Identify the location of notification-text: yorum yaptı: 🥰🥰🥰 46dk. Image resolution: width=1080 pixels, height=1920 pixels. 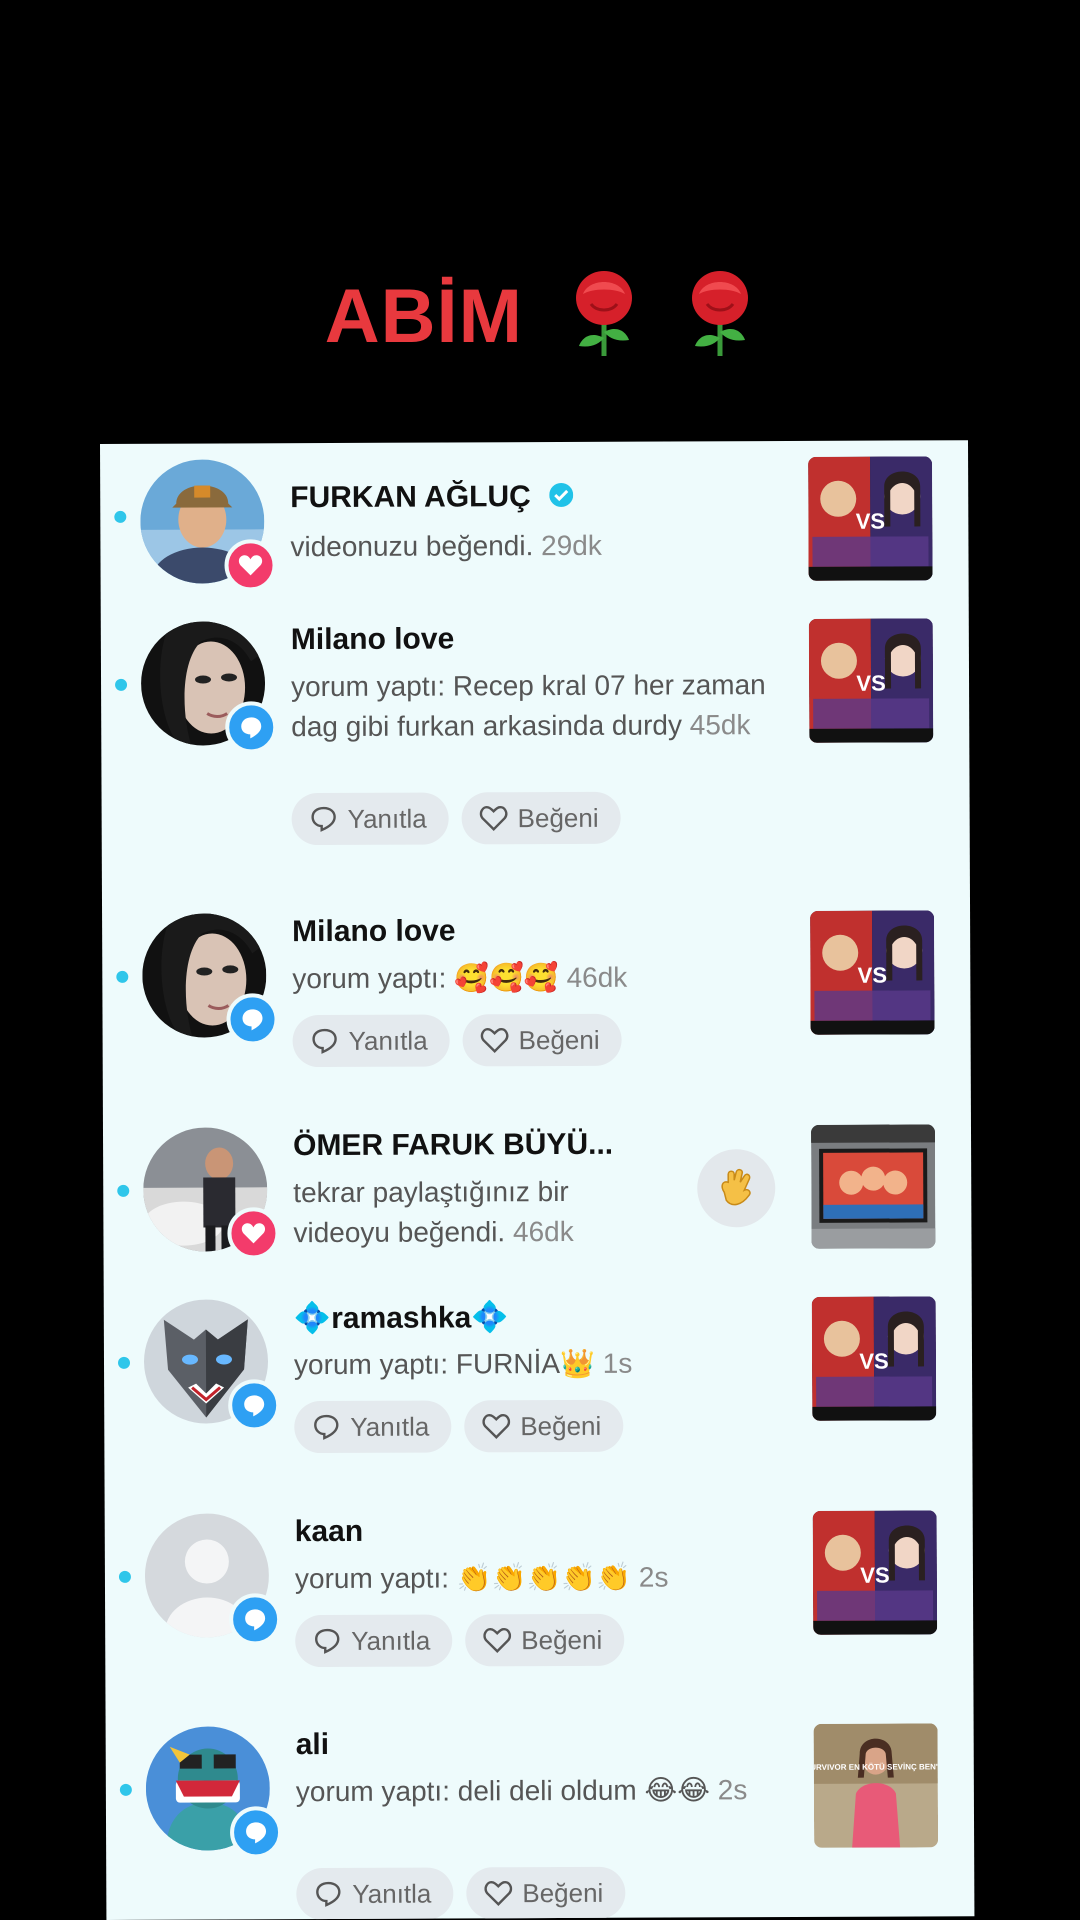
(460, 978).